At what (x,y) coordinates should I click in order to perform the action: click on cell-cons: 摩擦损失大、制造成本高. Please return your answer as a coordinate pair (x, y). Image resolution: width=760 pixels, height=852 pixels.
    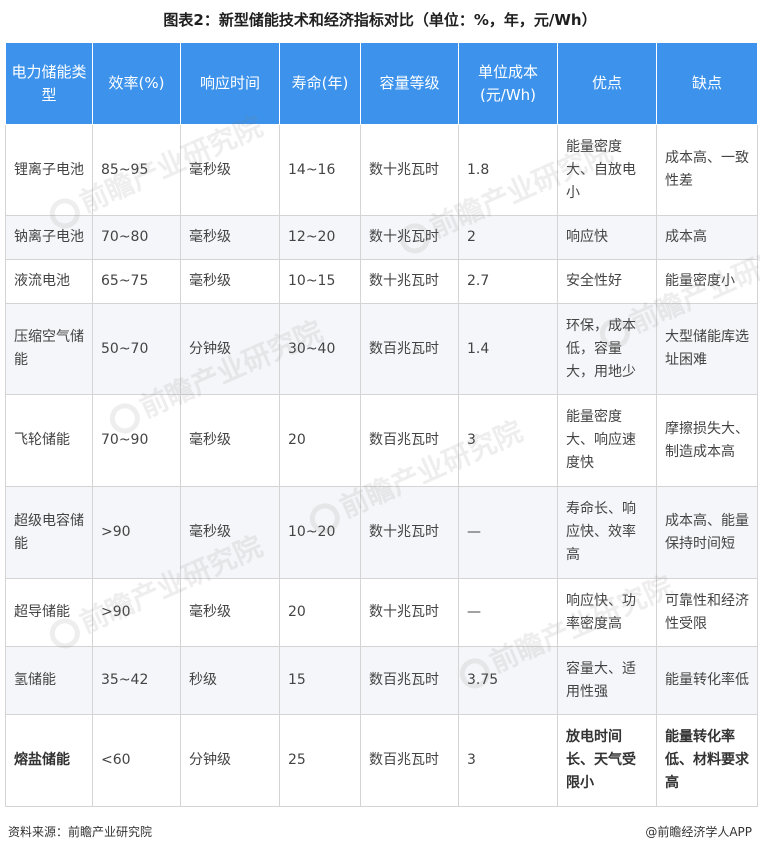
    Looking at the image, I should click on (707, 440).